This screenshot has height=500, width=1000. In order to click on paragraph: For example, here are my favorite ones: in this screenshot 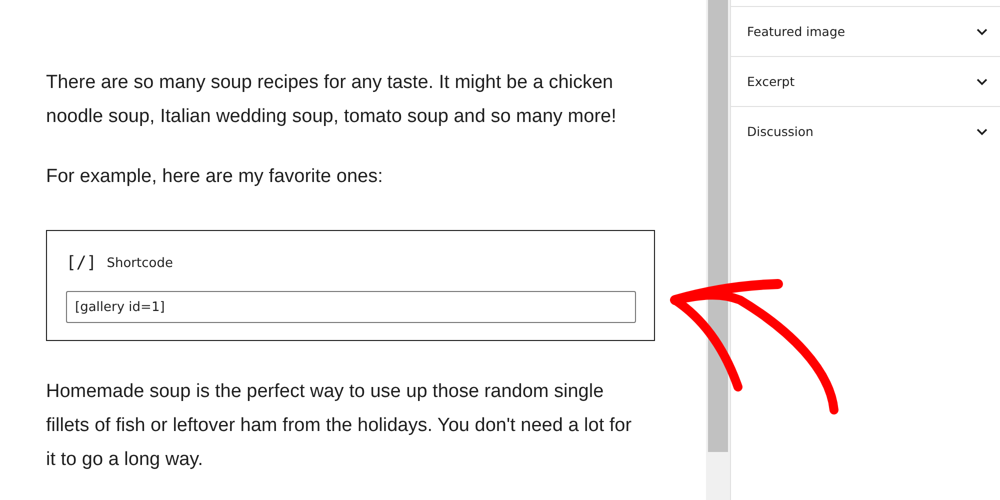, I will do `click(215, 177)`.